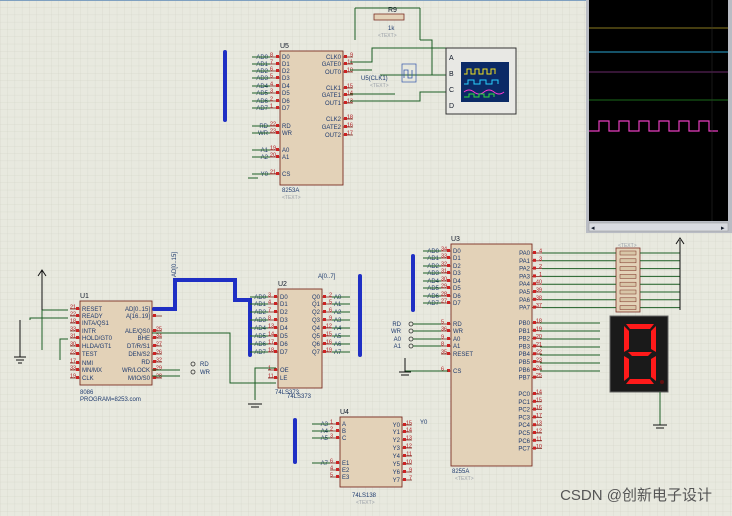 The width and height of the screenshot is (732, 516). I want to click on u2-net-label: A4, so click(338, 329).